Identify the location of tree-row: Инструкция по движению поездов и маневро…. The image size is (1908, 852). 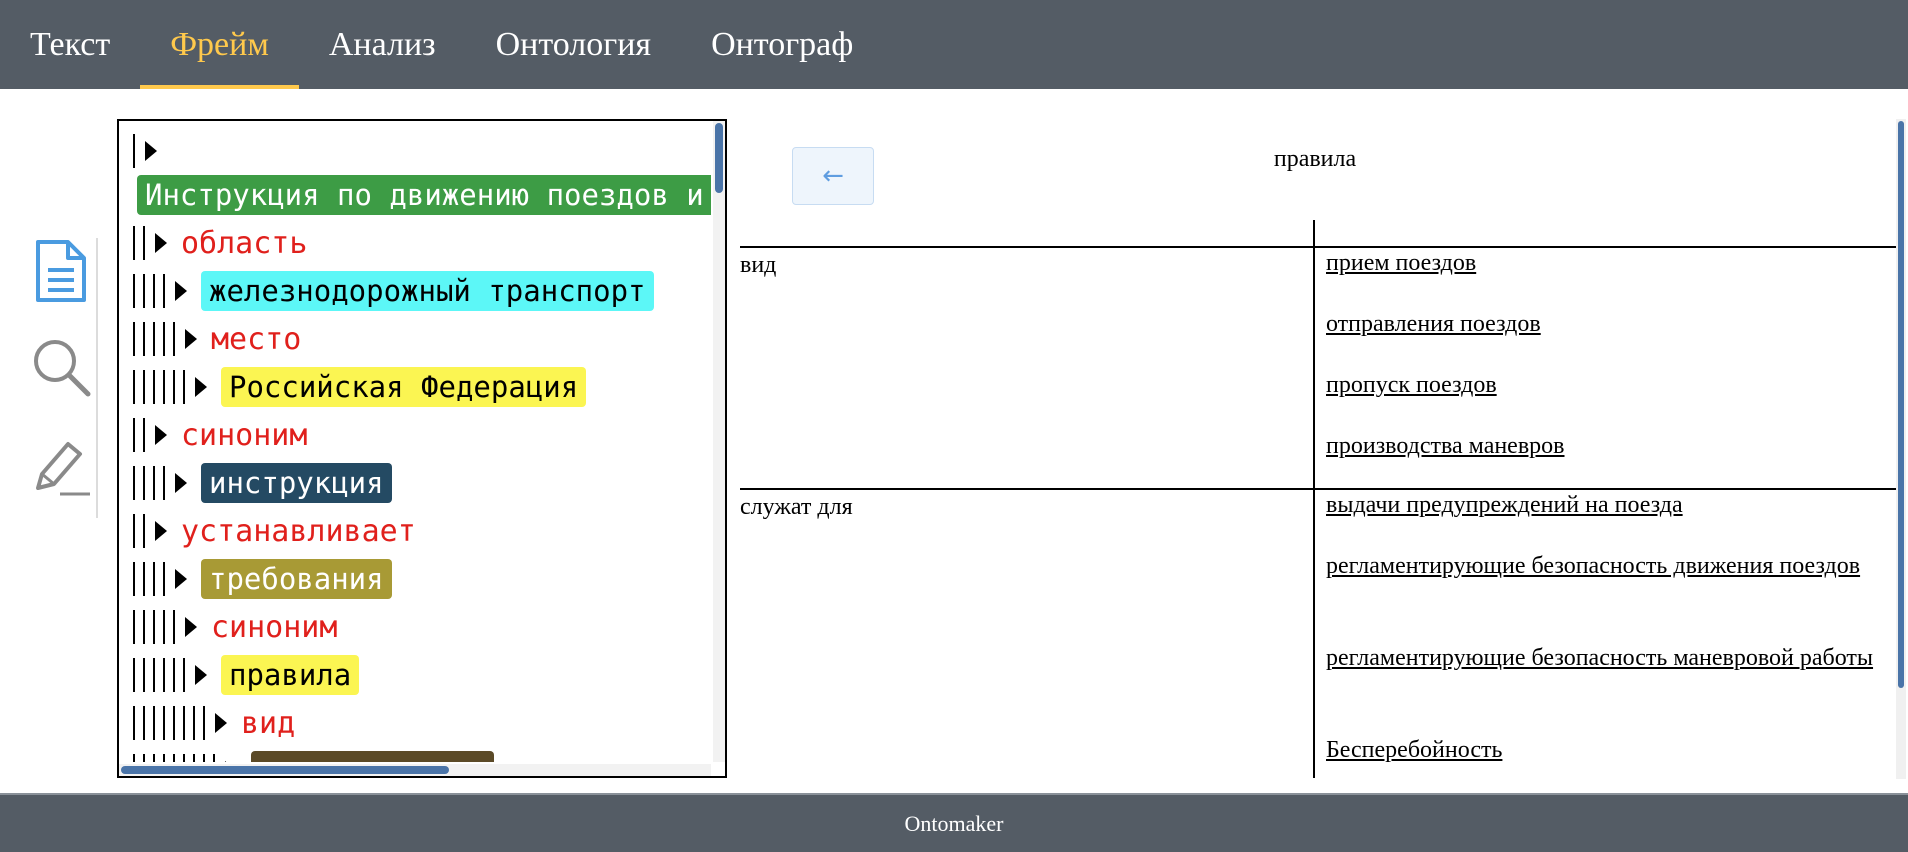
(424, 195).